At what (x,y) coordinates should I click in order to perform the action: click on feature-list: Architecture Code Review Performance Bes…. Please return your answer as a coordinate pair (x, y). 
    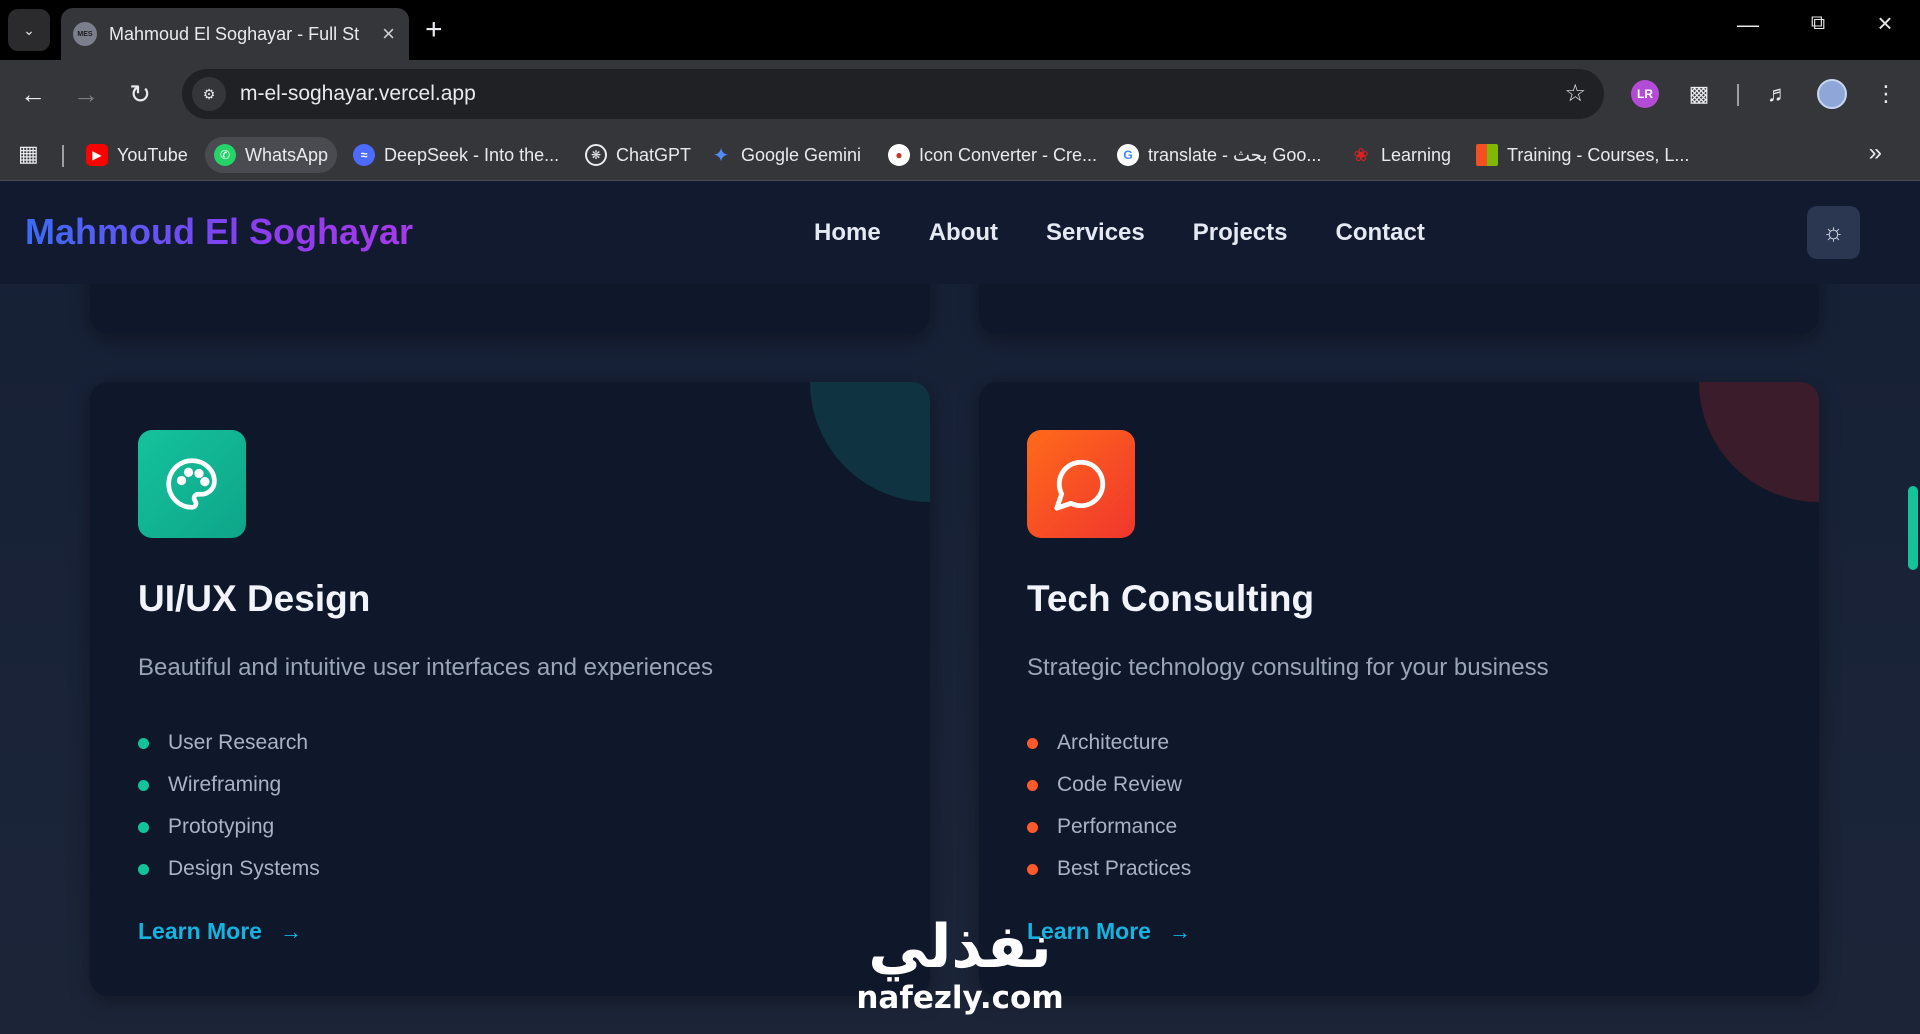
    Looking at the image, I should click on (1109, 806).